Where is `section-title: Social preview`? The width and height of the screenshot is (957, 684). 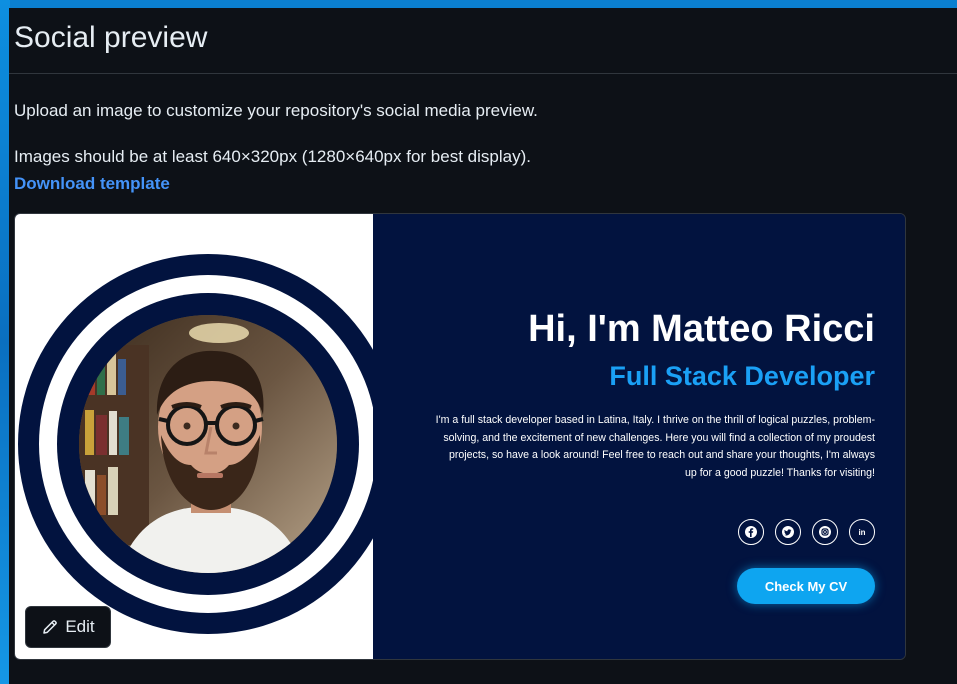 section-title: Social preview is located at coordinates (111, 37).